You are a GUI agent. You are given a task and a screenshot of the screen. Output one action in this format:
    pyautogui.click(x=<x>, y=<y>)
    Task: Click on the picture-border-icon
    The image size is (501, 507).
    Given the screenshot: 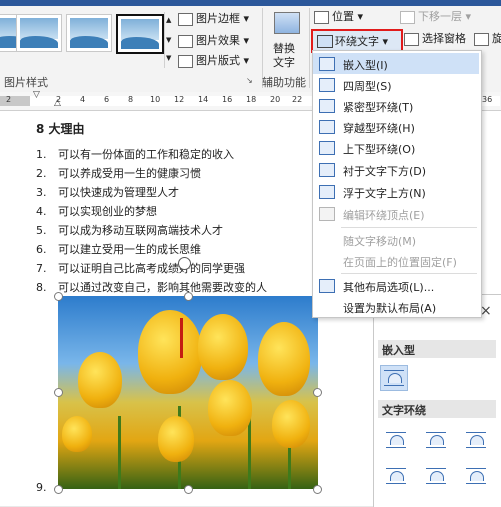 What is the action you would take?
    pyautogui.click(x=185, y=19)
    